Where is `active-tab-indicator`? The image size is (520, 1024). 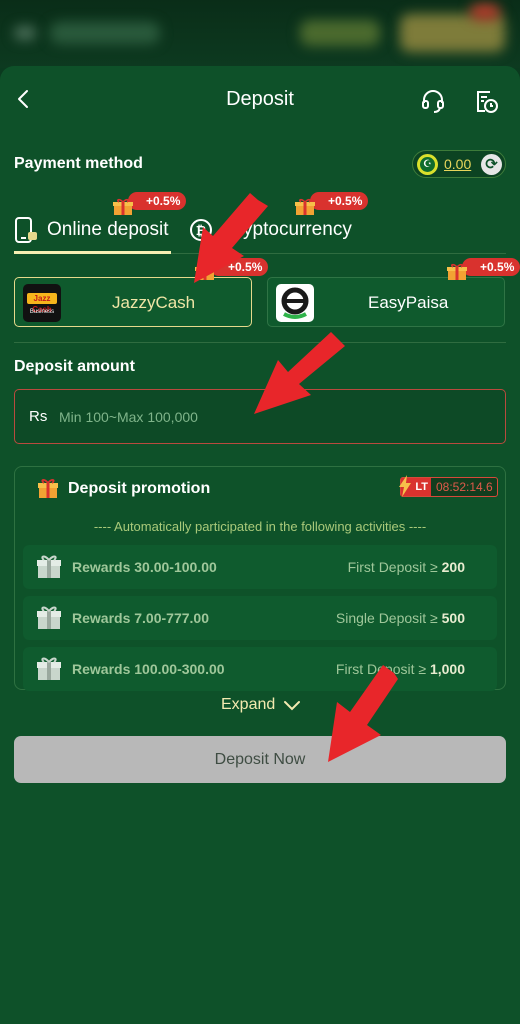
active-tab-indicator is located at coordinates (92, 252).